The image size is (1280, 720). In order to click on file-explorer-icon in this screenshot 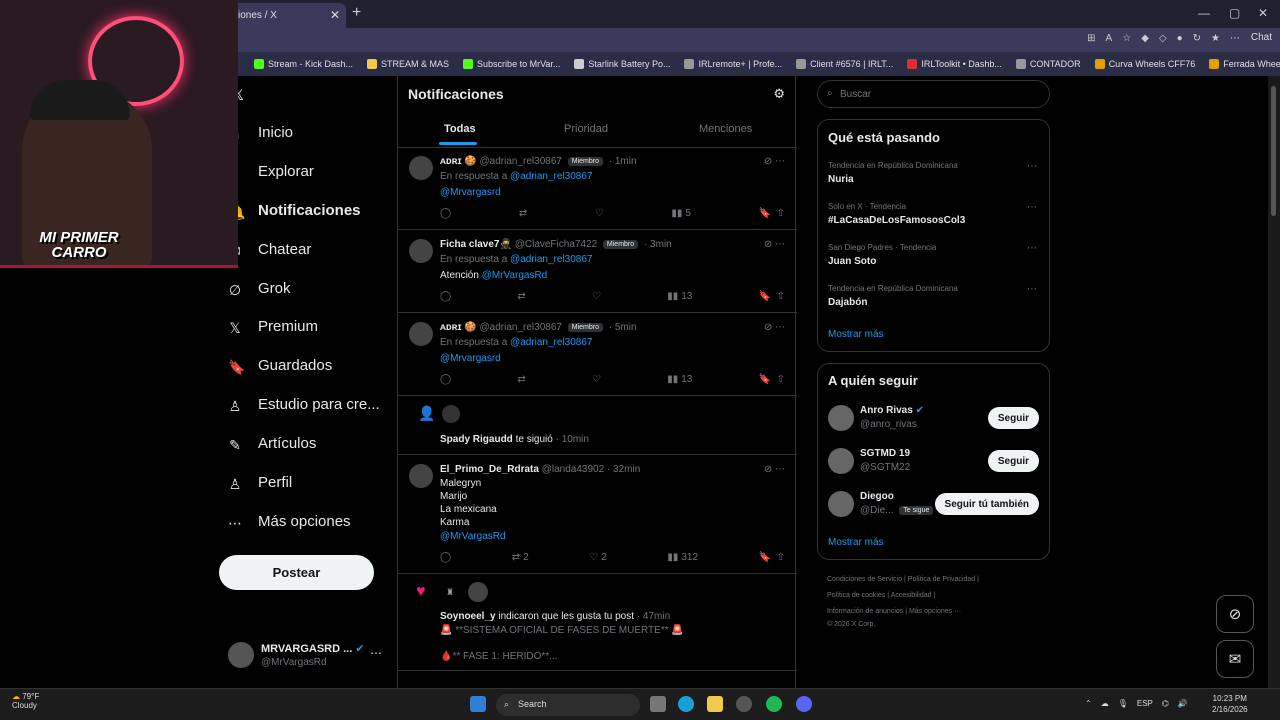, I will do `click(715, 704)`.